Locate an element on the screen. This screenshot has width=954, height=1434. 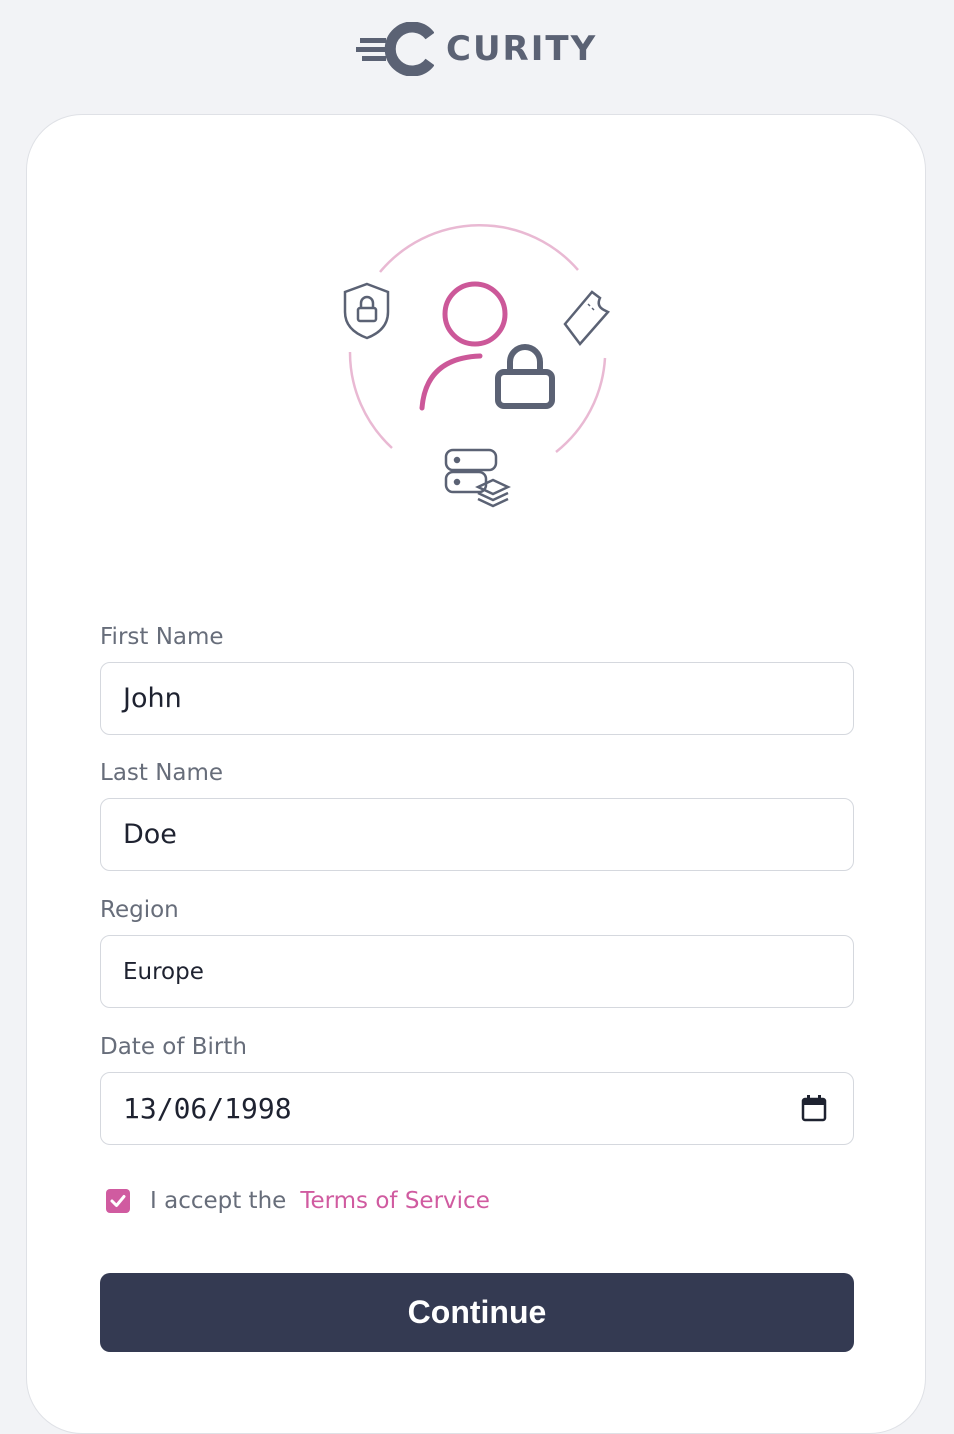
first-name-value: John is located at coordinates (152, 698).